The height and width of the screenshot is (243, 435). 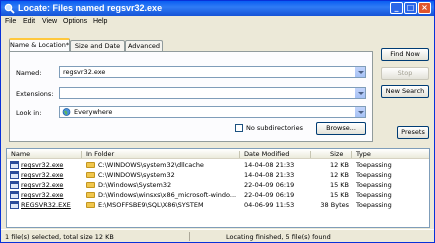 What do you see at coordinates (29, 73) in the screenshot?
I see `named-label: Named:` at bounding box center [29, 73].